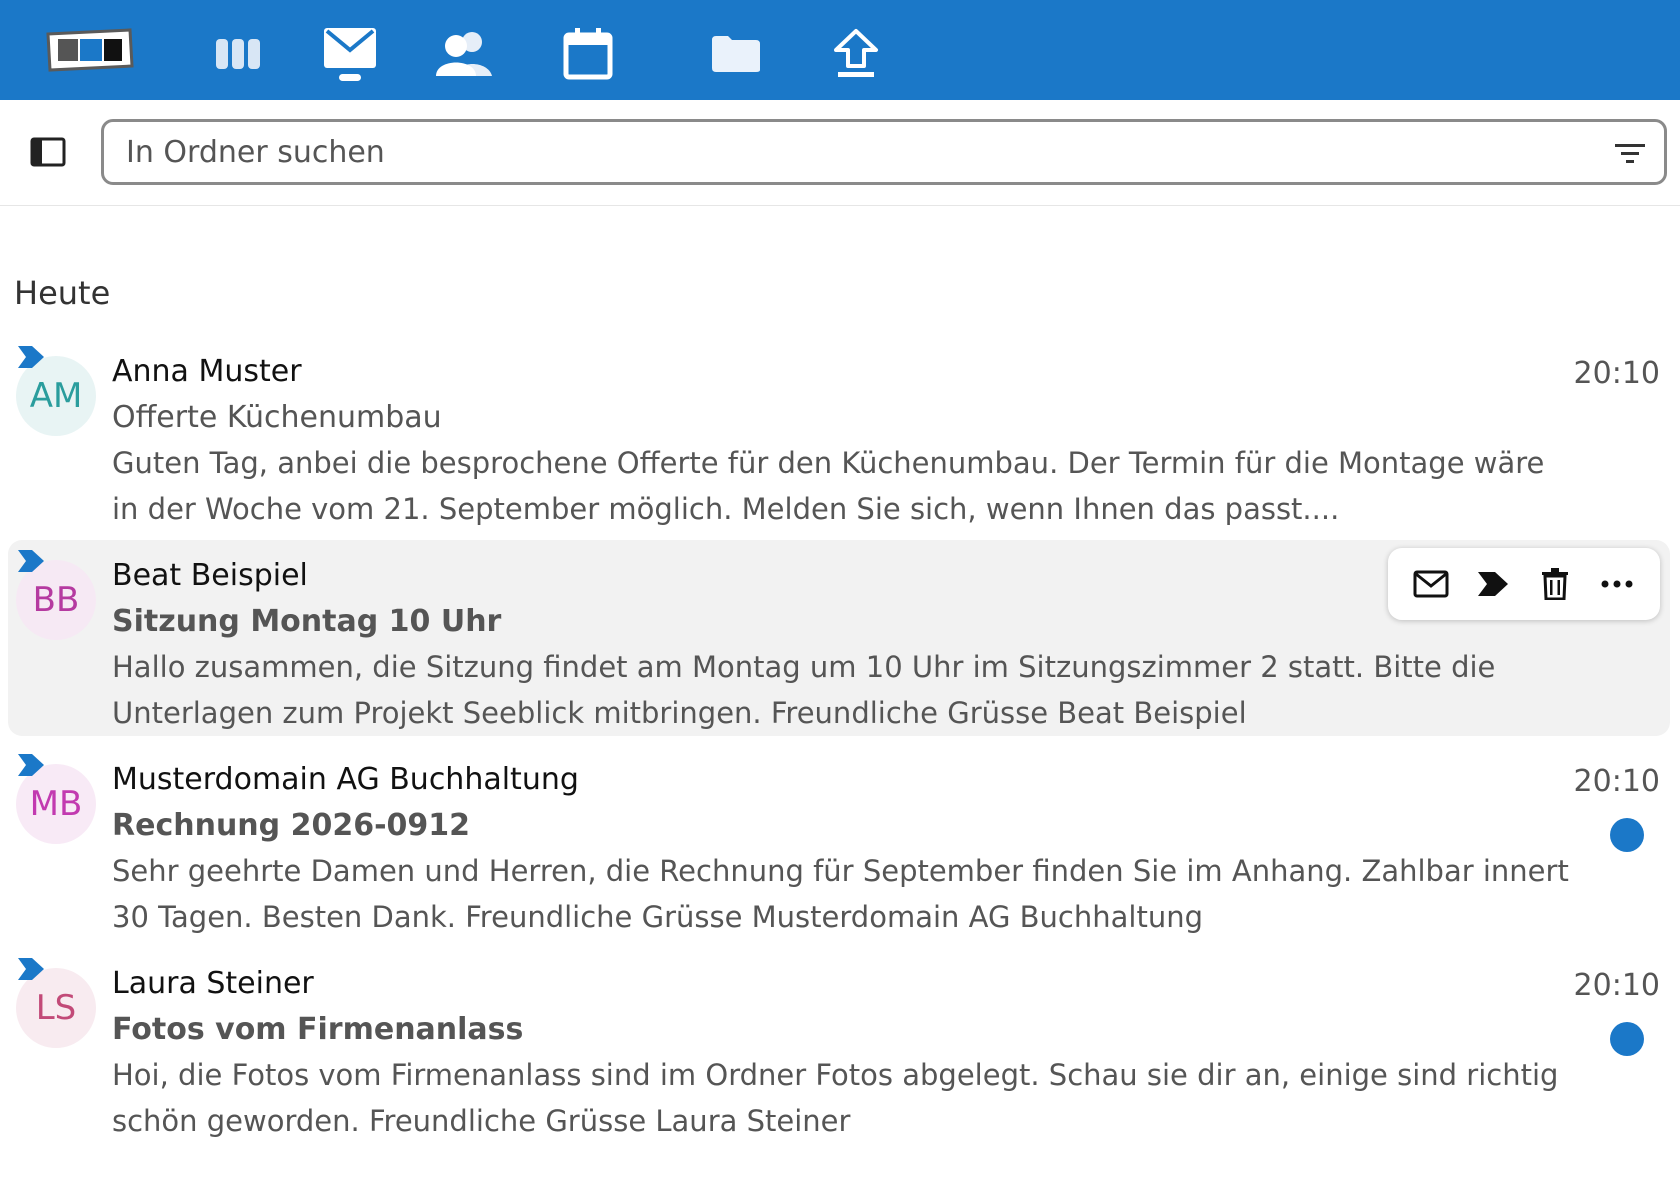 The height and width of the screenshot is (1200, 1680). I want to click on dashboard-icon, so click(238, 54).